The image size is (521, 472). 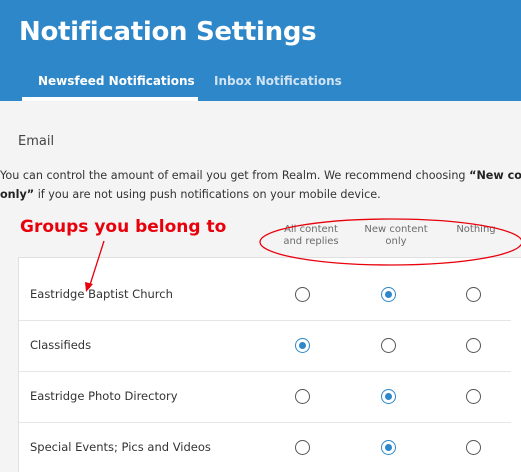 I want to click on tab-newsfeed-notifications: Newsfeed Notifications, so click(x=116, y=81).